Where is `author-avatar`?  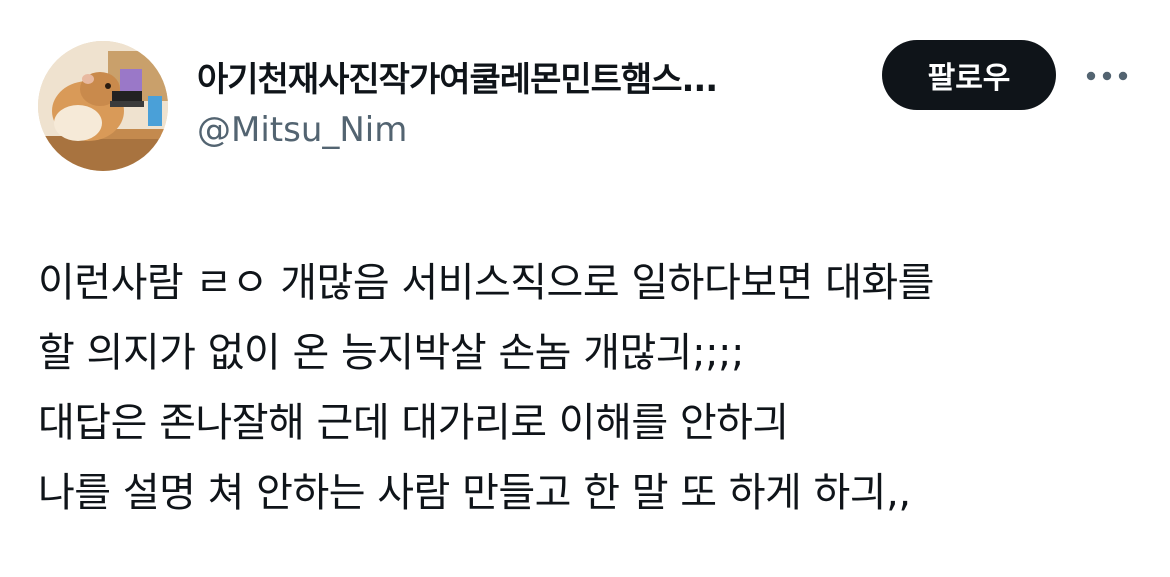 author-avatar is located at coordinates (103, 106).